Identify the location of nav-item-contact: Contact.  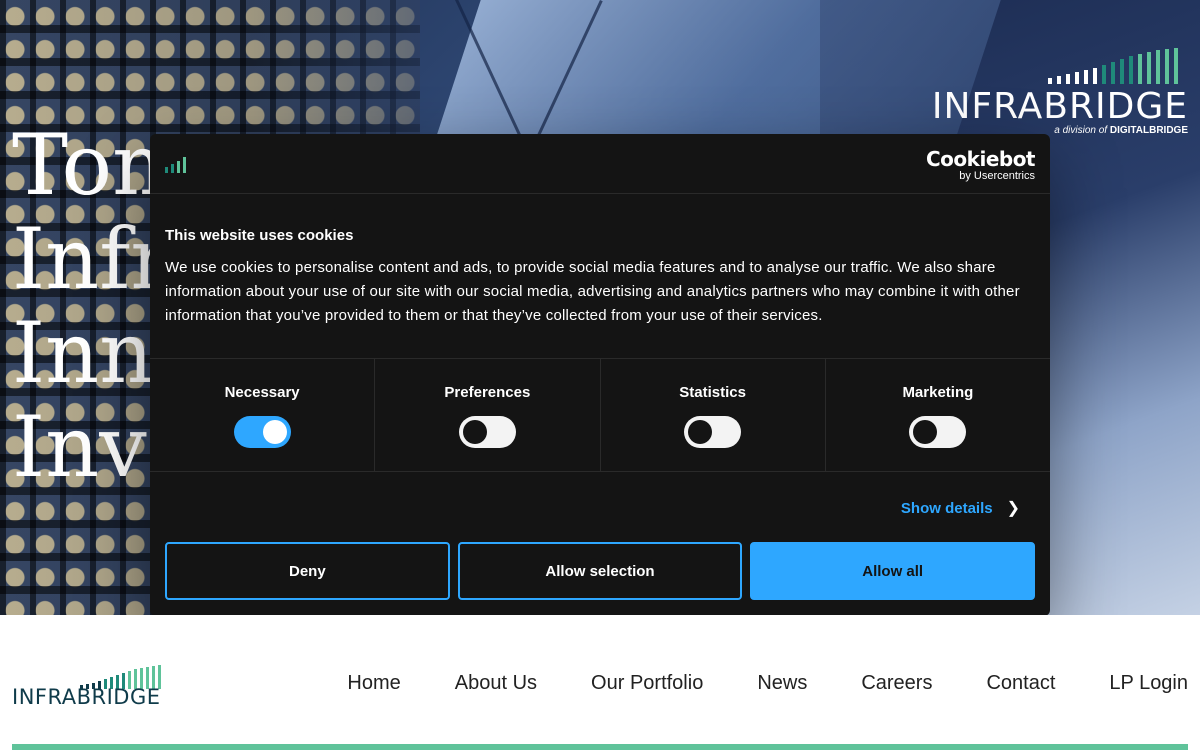
(1020, 683).